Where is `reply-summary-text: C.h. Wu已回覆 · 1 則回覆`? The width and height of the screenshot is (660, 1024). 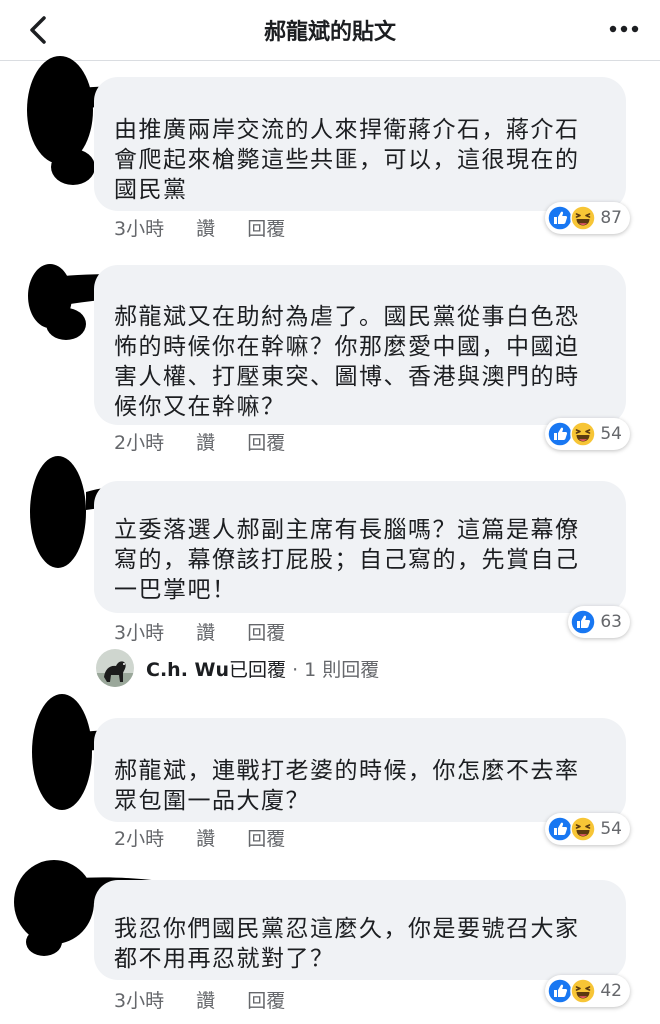
reply-summary-text: C.h. Wu已回覆 · 1 則回覆 is located at coordinates (262, 668).